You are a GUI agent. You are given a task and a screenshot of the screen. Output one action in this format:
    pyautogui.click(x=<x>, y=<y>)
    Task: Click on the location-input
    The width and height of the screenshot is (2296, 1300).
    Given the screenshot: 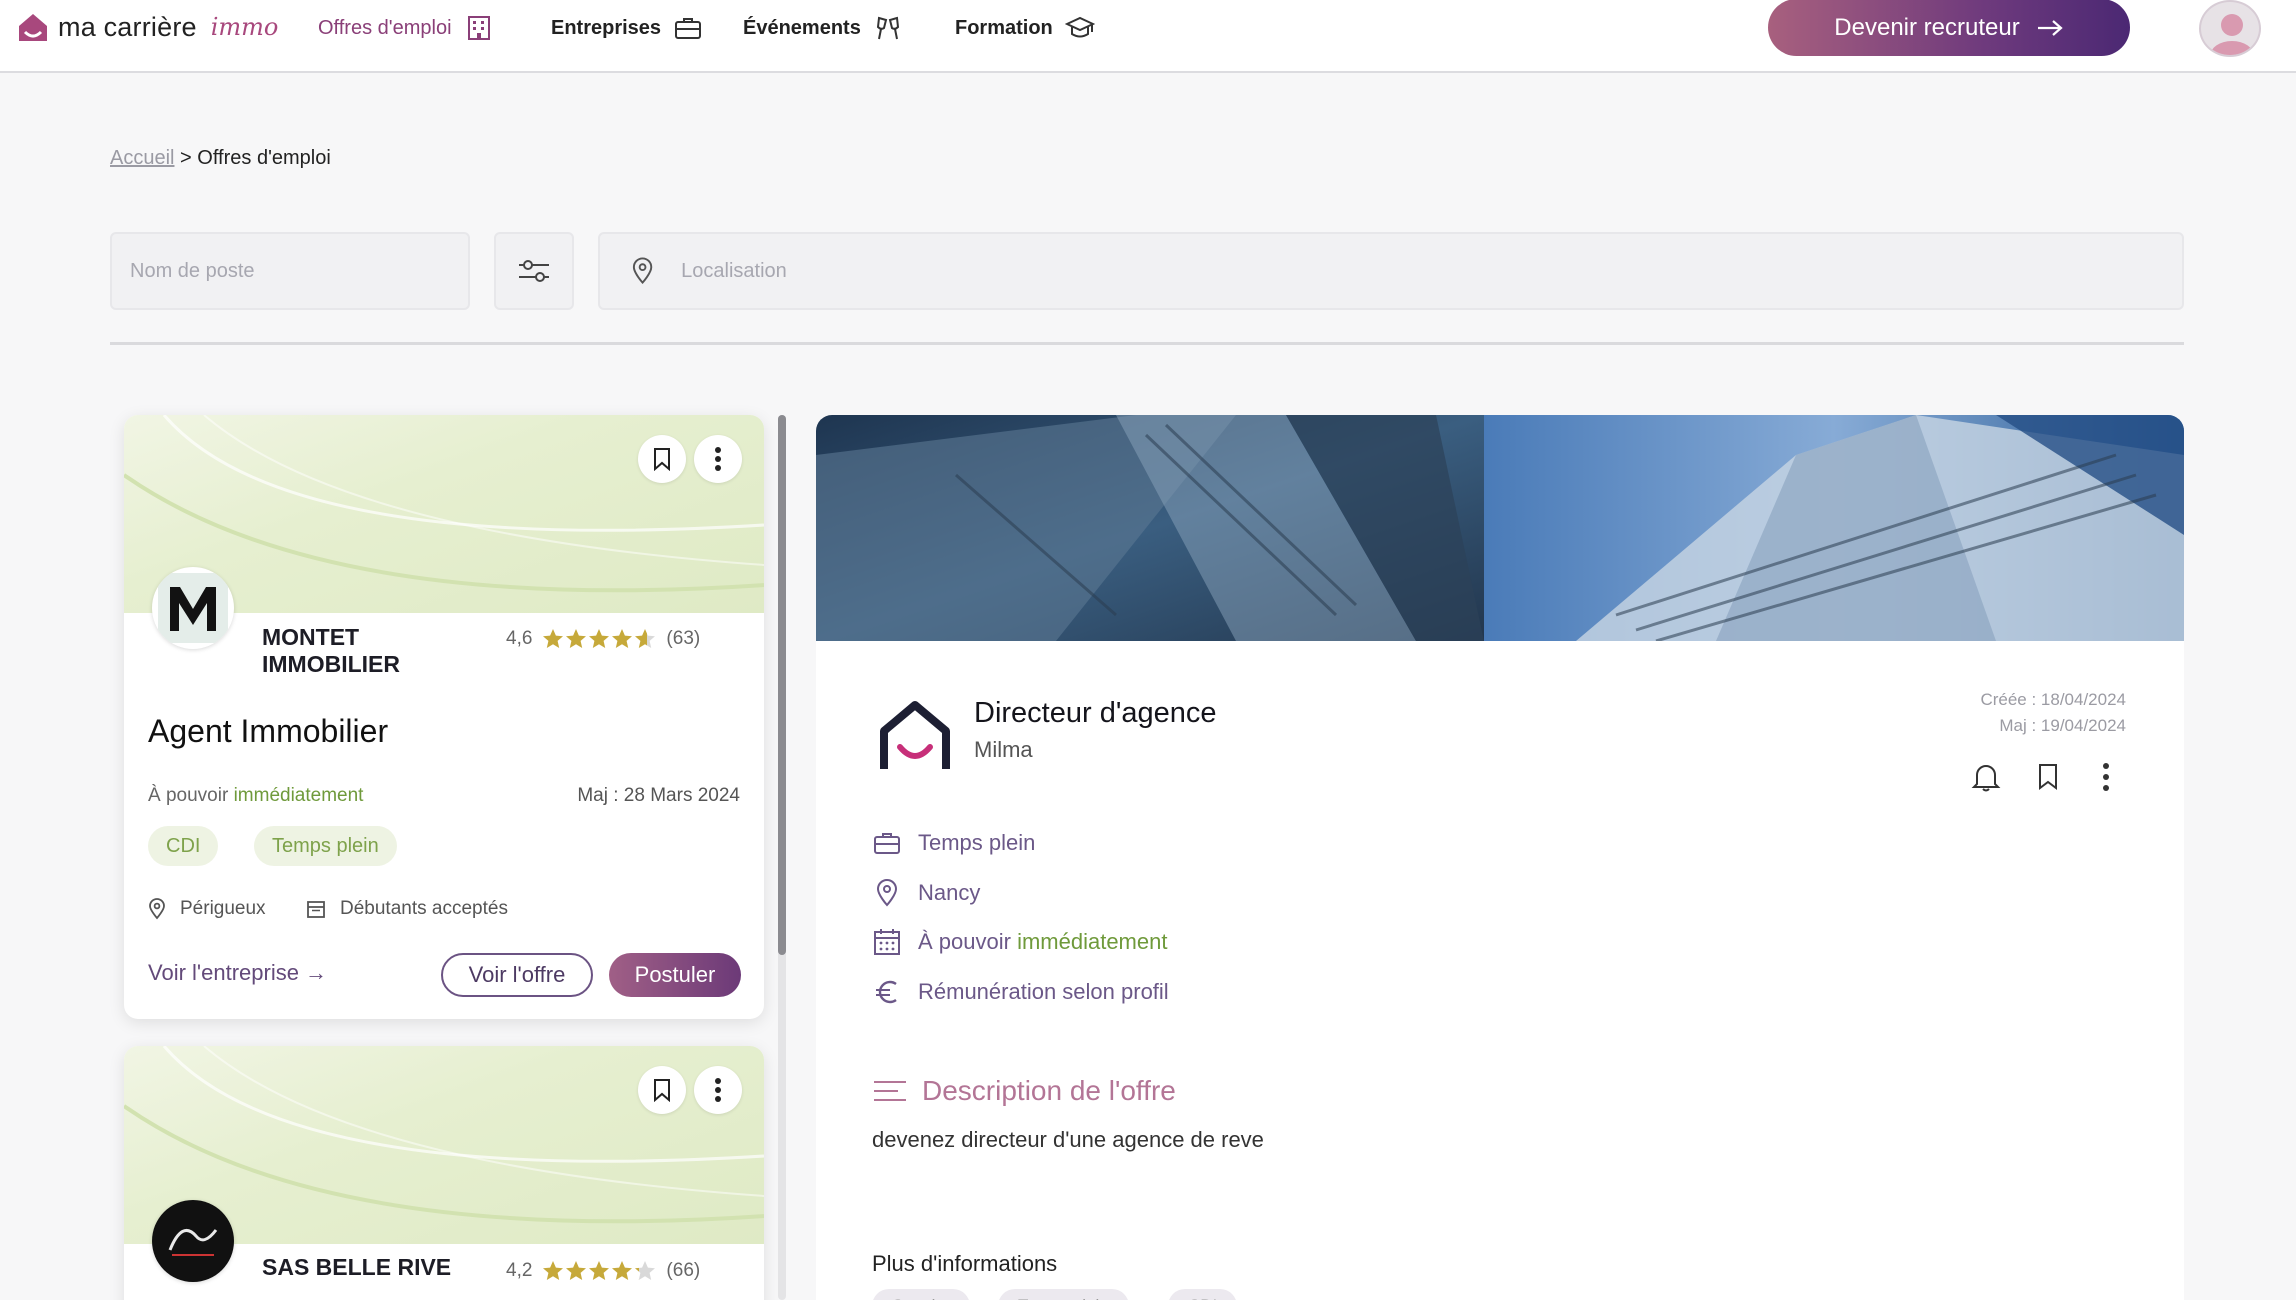 What is the action you would take?
    pyautogui.click(x=1431, y=271)
    